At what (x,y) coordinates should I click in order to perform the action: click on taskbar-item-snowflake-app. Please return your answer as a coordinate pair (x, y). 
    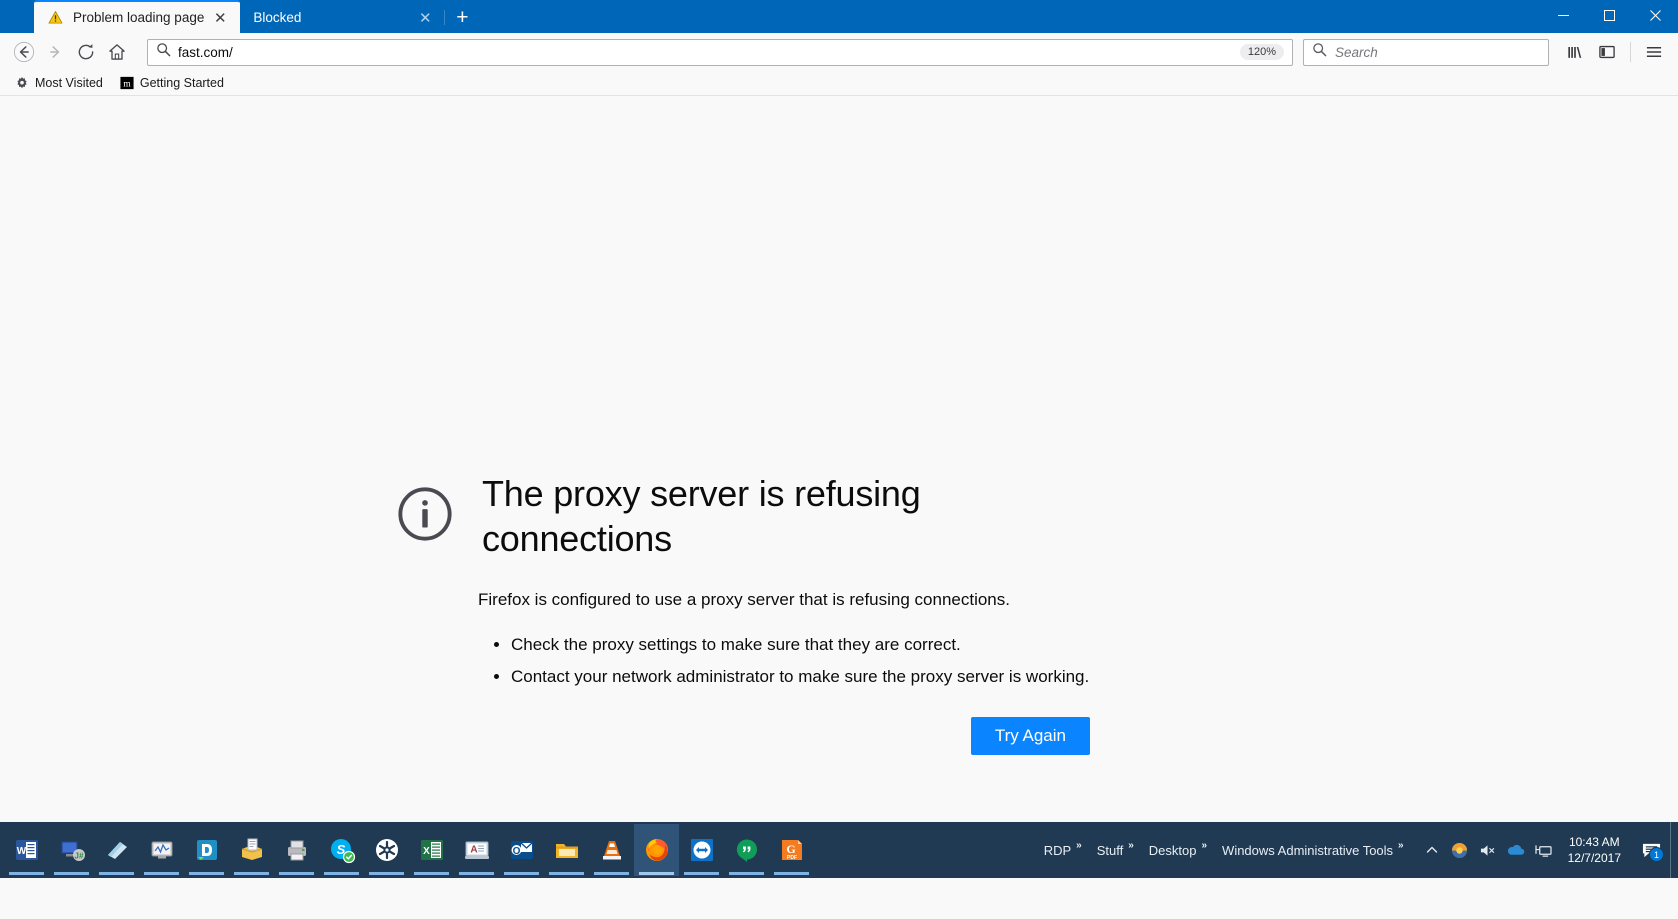
    Looking at the image, I should click on (386, 850).